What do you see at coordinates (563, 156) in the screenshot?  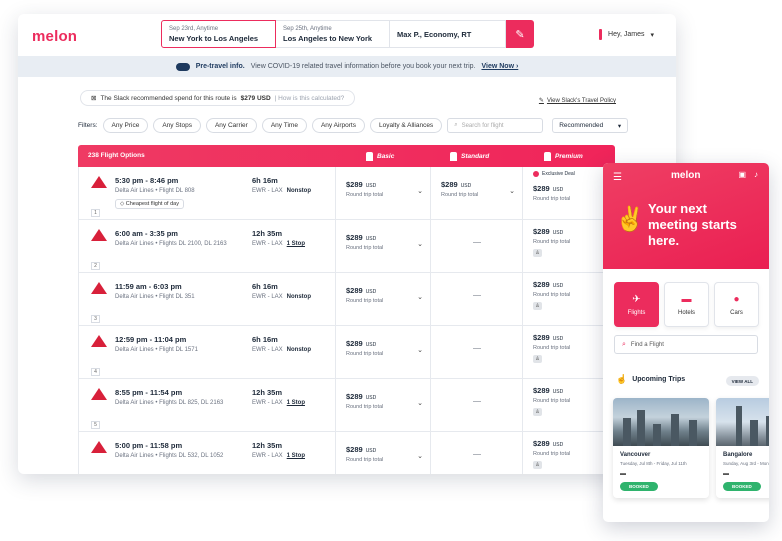 I see `col-premium: Premium` at bounding box center [563, 156].